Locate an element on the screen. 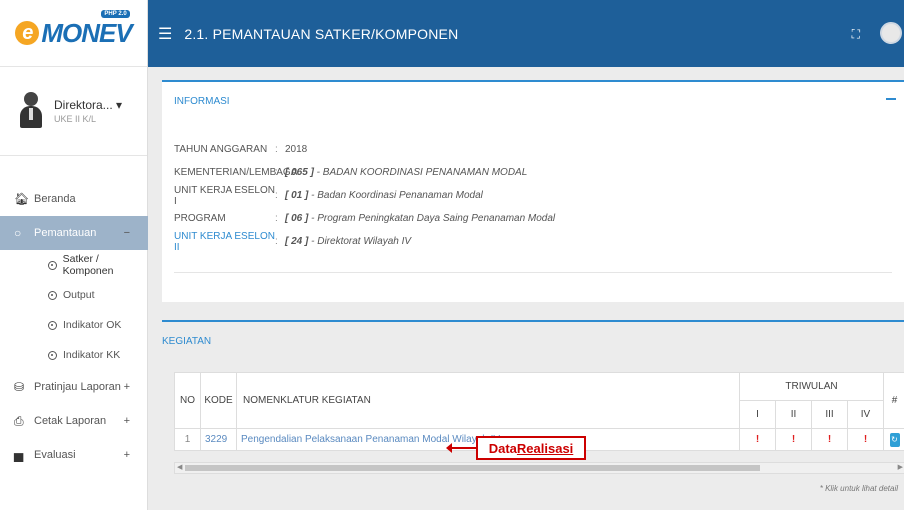 The height and width of the screenshot is (510, 904). sidebar-item-pratinjau: ⛁ Pratinjau Laporan + is located at coordinates (74, 387).